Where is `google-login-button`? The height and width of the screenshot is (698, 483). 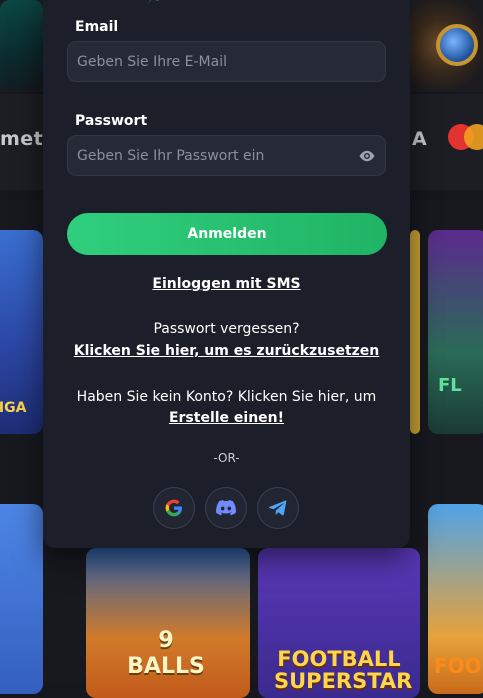
google-login-button is located at coordinates (174, 508).